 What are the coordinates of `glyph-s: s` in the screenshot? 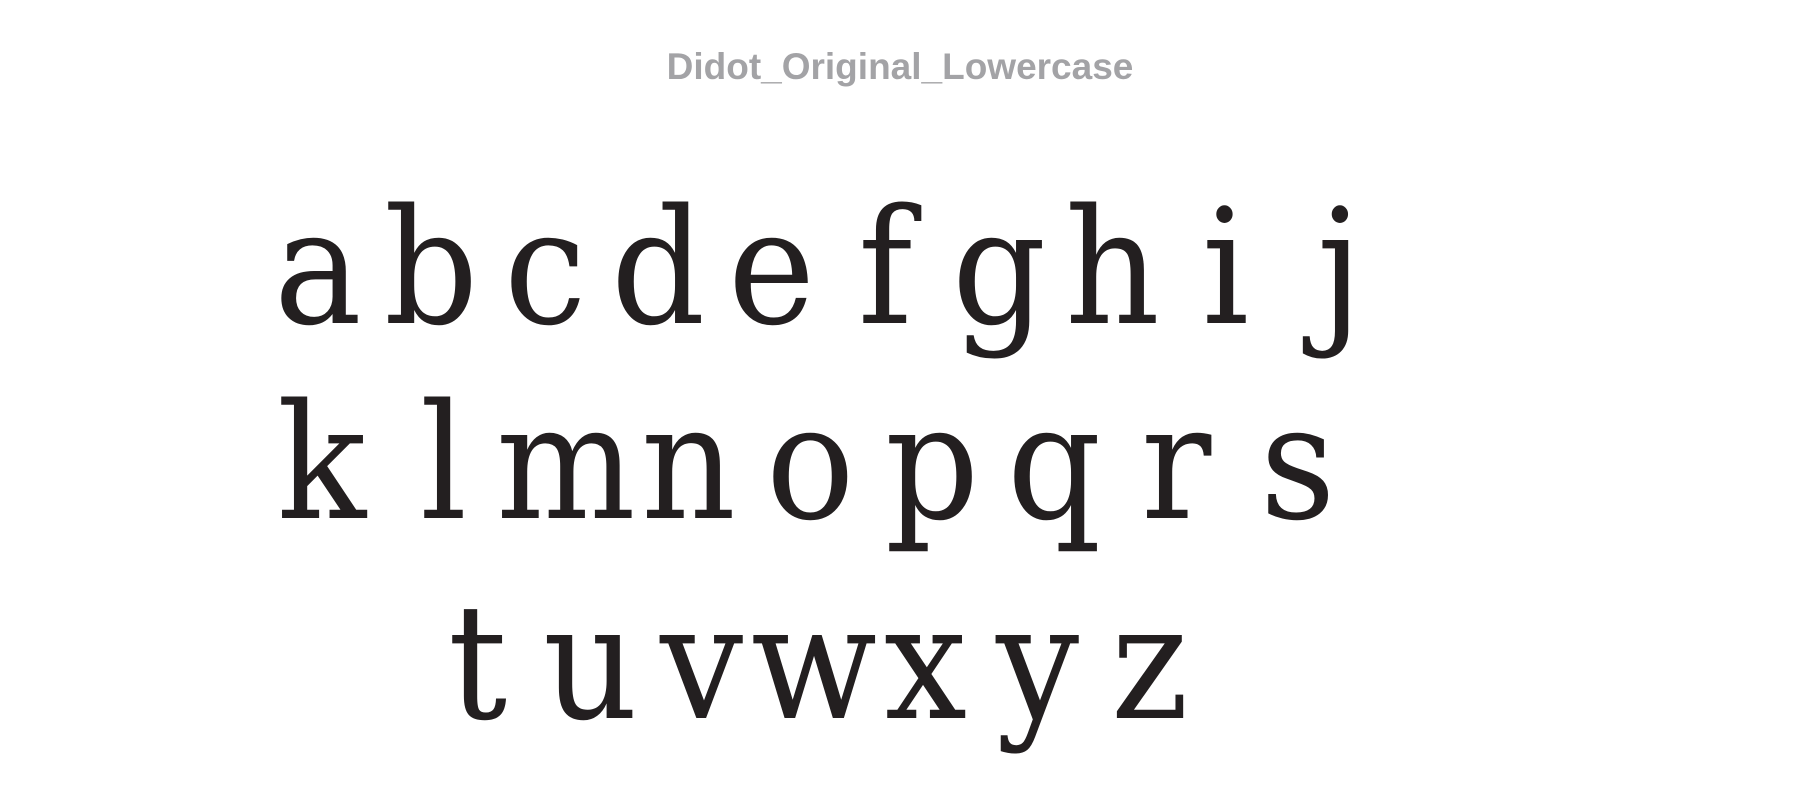 It's located at (1298, 463).